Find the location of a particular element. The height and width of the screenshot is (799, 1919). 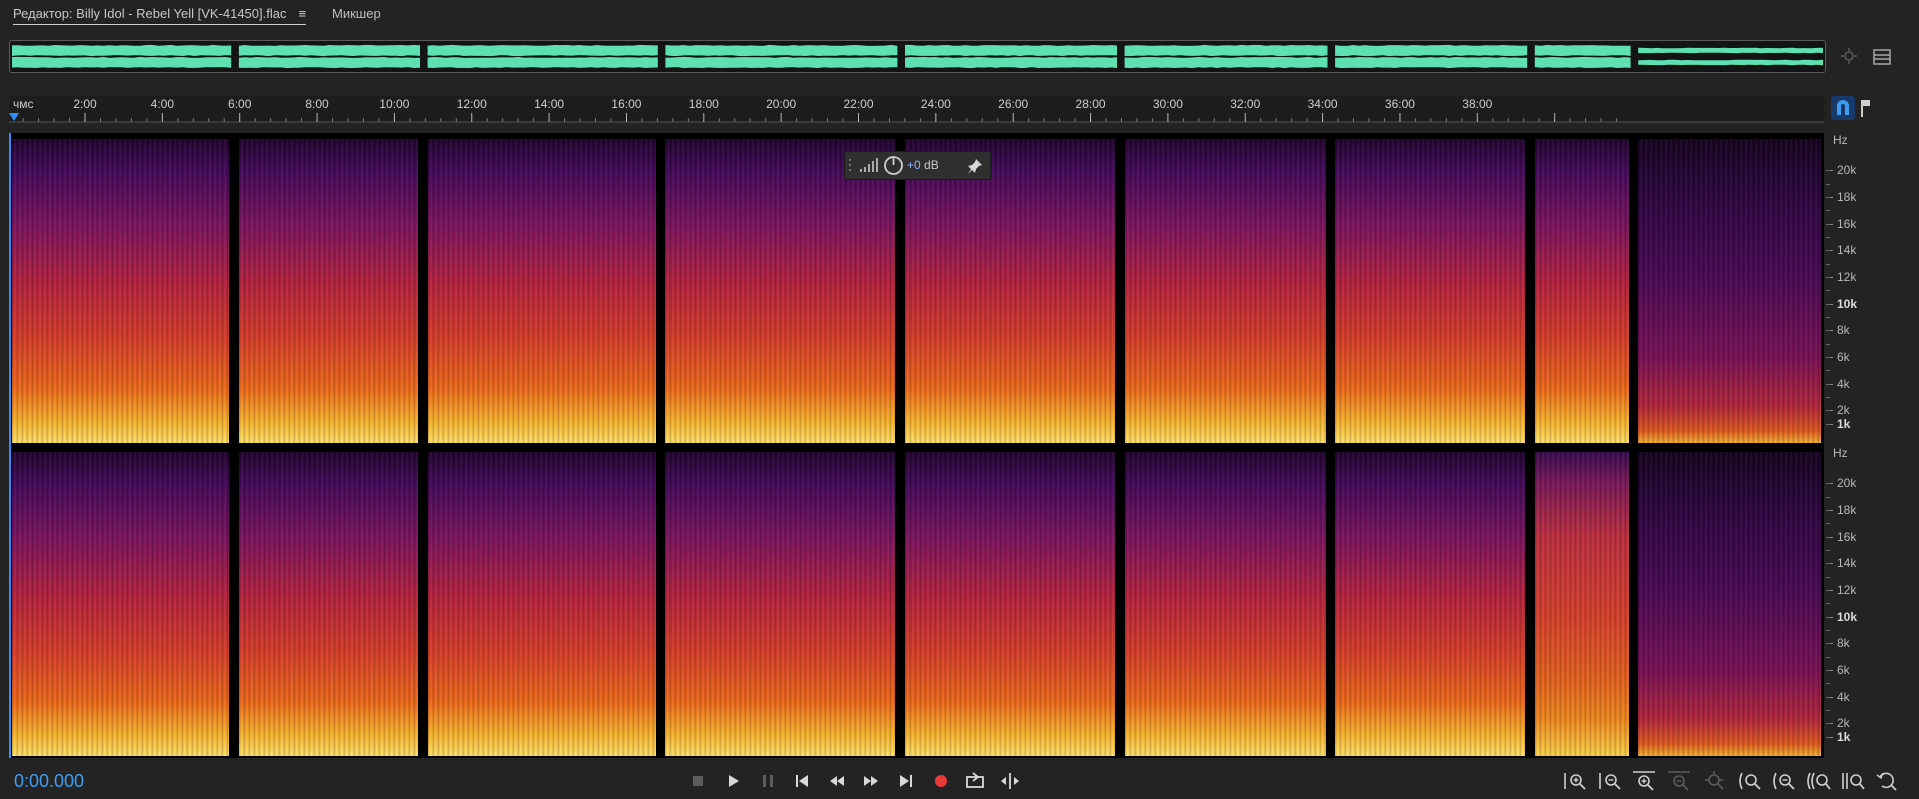

frequency-label: 6k is located at coordinates (1843, 670).